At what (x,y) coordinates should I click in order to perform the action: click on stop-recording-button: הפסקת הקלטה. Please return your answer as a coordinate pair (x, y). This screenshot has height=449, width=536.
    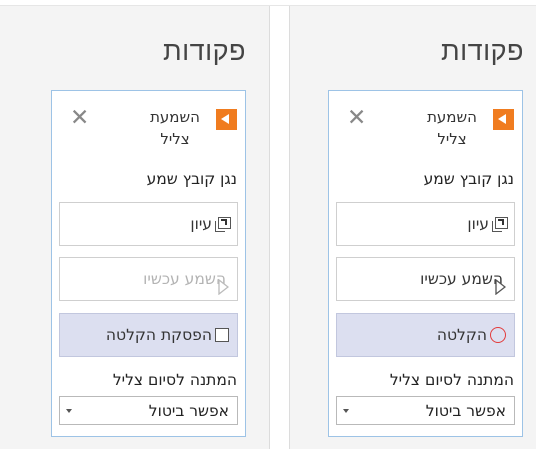
    Looking at the image, I should click on (148, 335).